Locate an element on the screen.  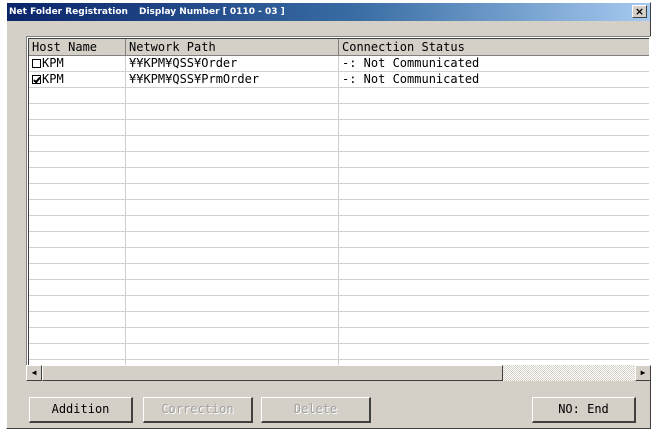
checkbox-checked-icon is located at coordinates (36, 79).